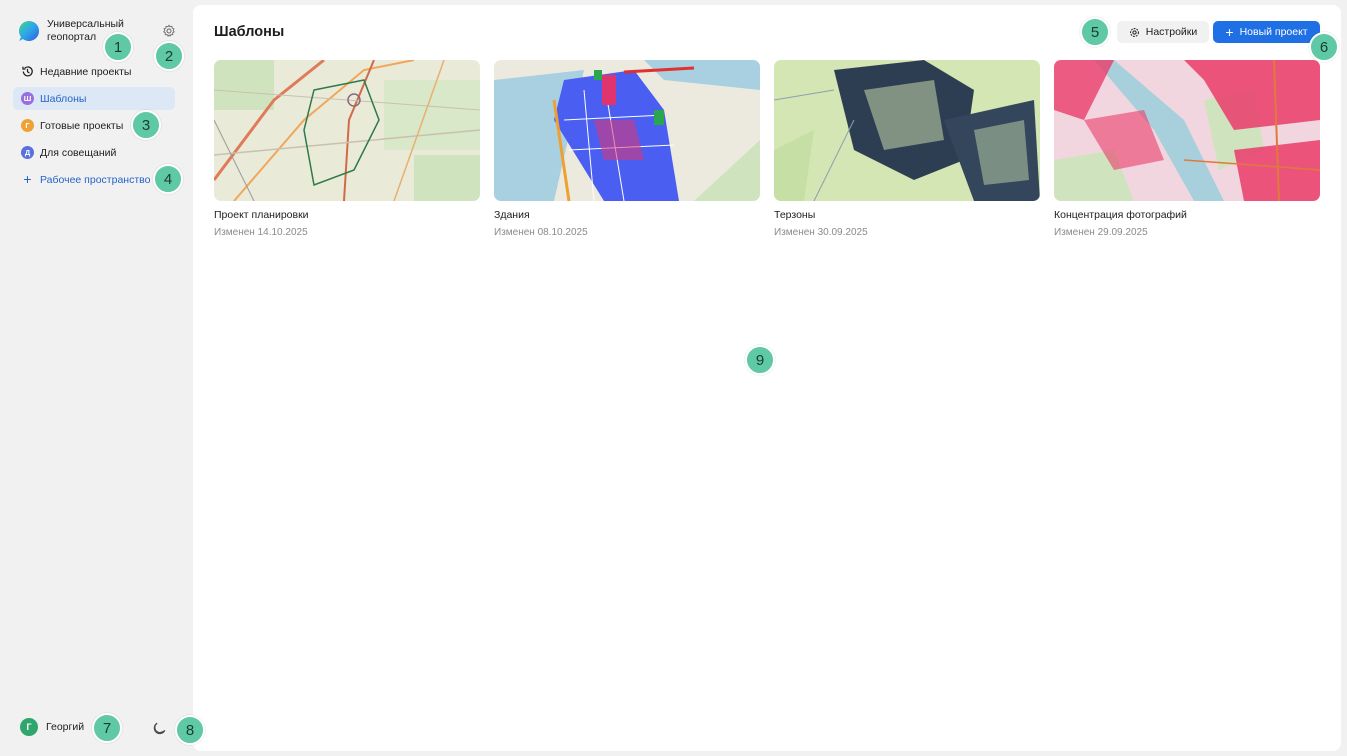 The image size is (1347, 756). What do you see at coordinates (249, 32) in the screenshot?
I see `page-title: Шаблоны` at bounding box center [249, 32].